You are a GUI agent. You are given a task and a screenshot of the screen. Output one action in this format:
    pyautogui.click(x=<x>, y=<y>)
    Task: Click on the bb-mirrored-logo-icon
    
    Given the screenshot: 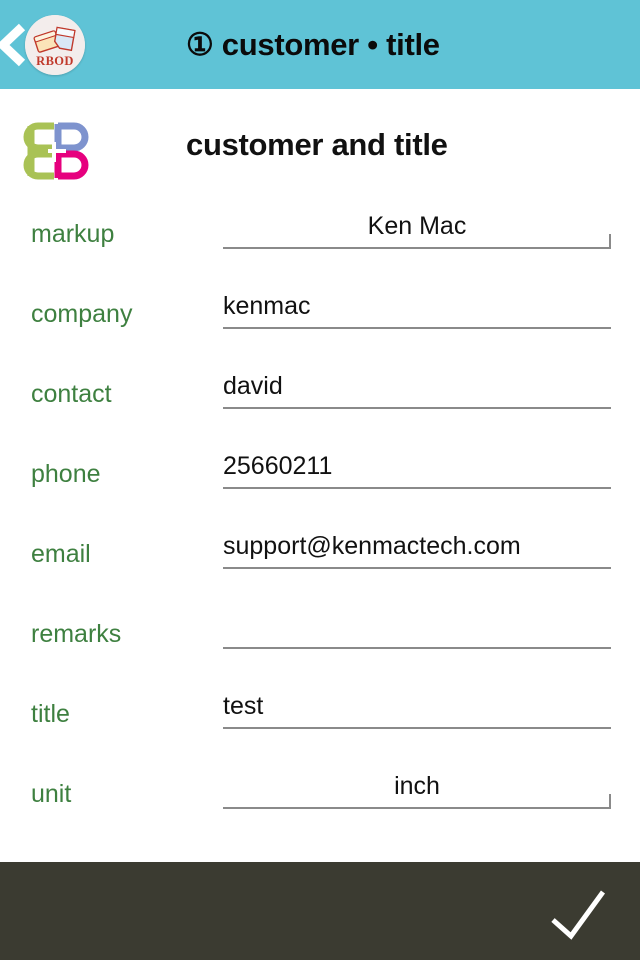 What is the action you would take?
    pyautogui.click(x=56, y=151)
    